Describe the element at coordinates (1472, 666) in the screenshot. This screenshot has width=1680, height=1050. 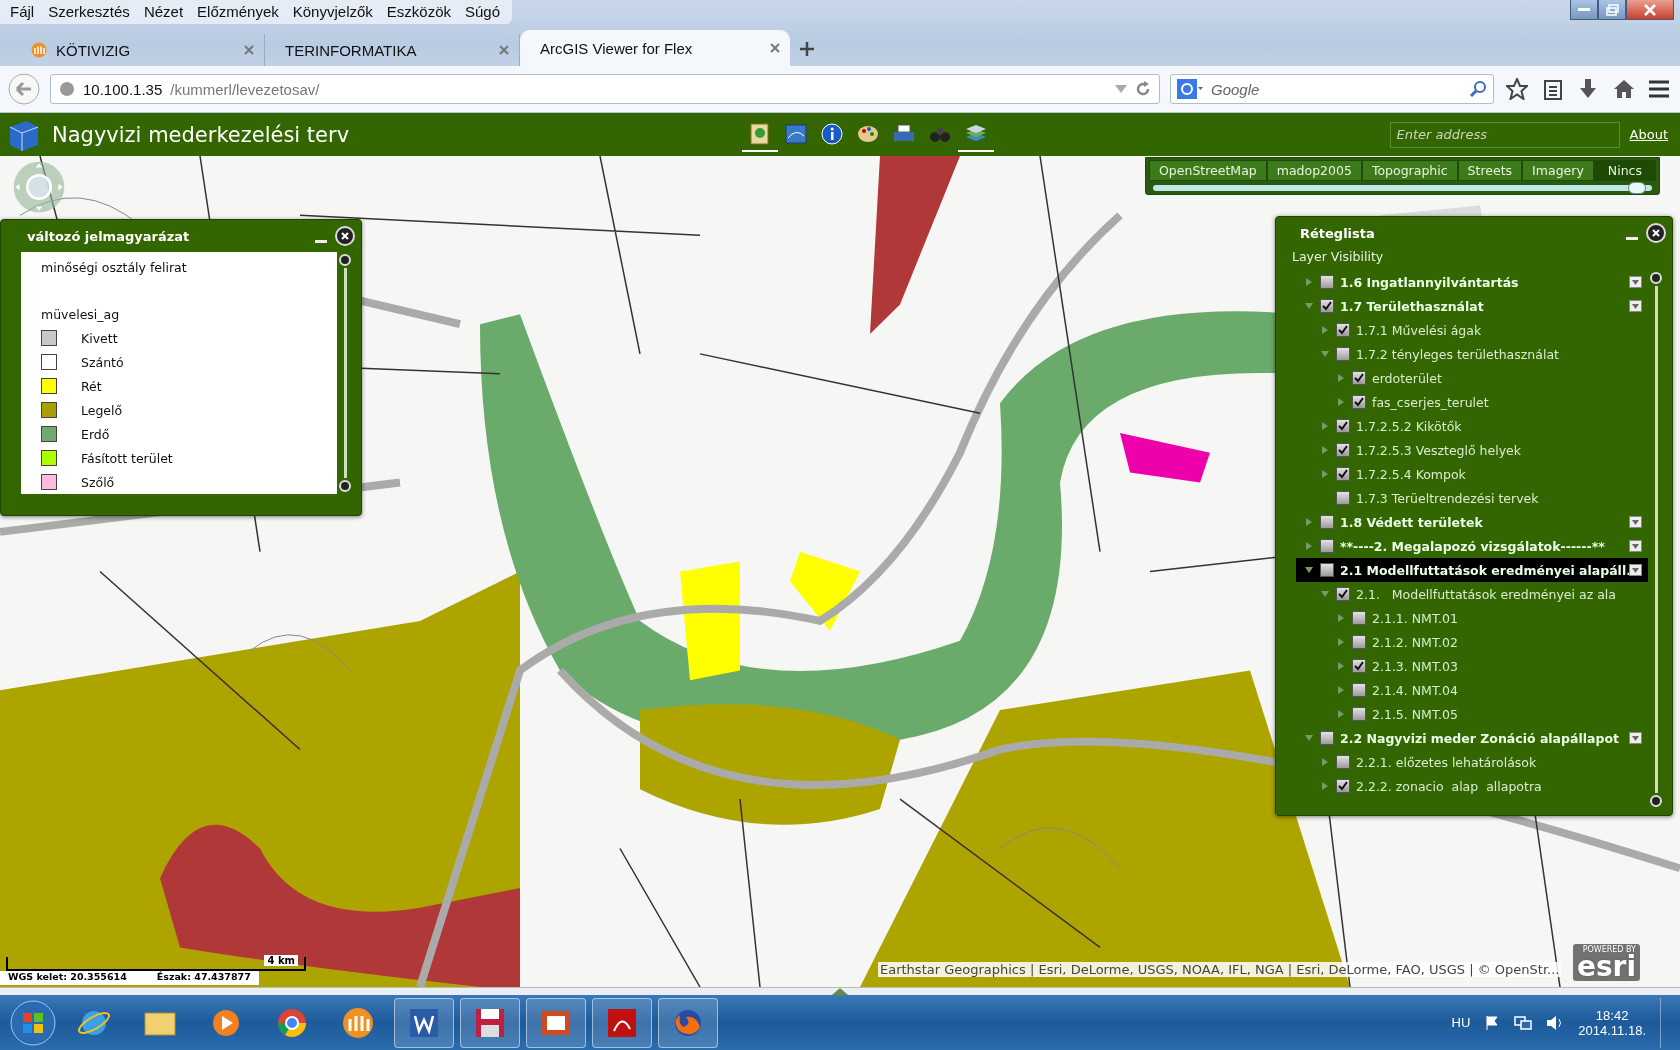
I see `layer-row: 2.1.3. NMT.03` at that location.